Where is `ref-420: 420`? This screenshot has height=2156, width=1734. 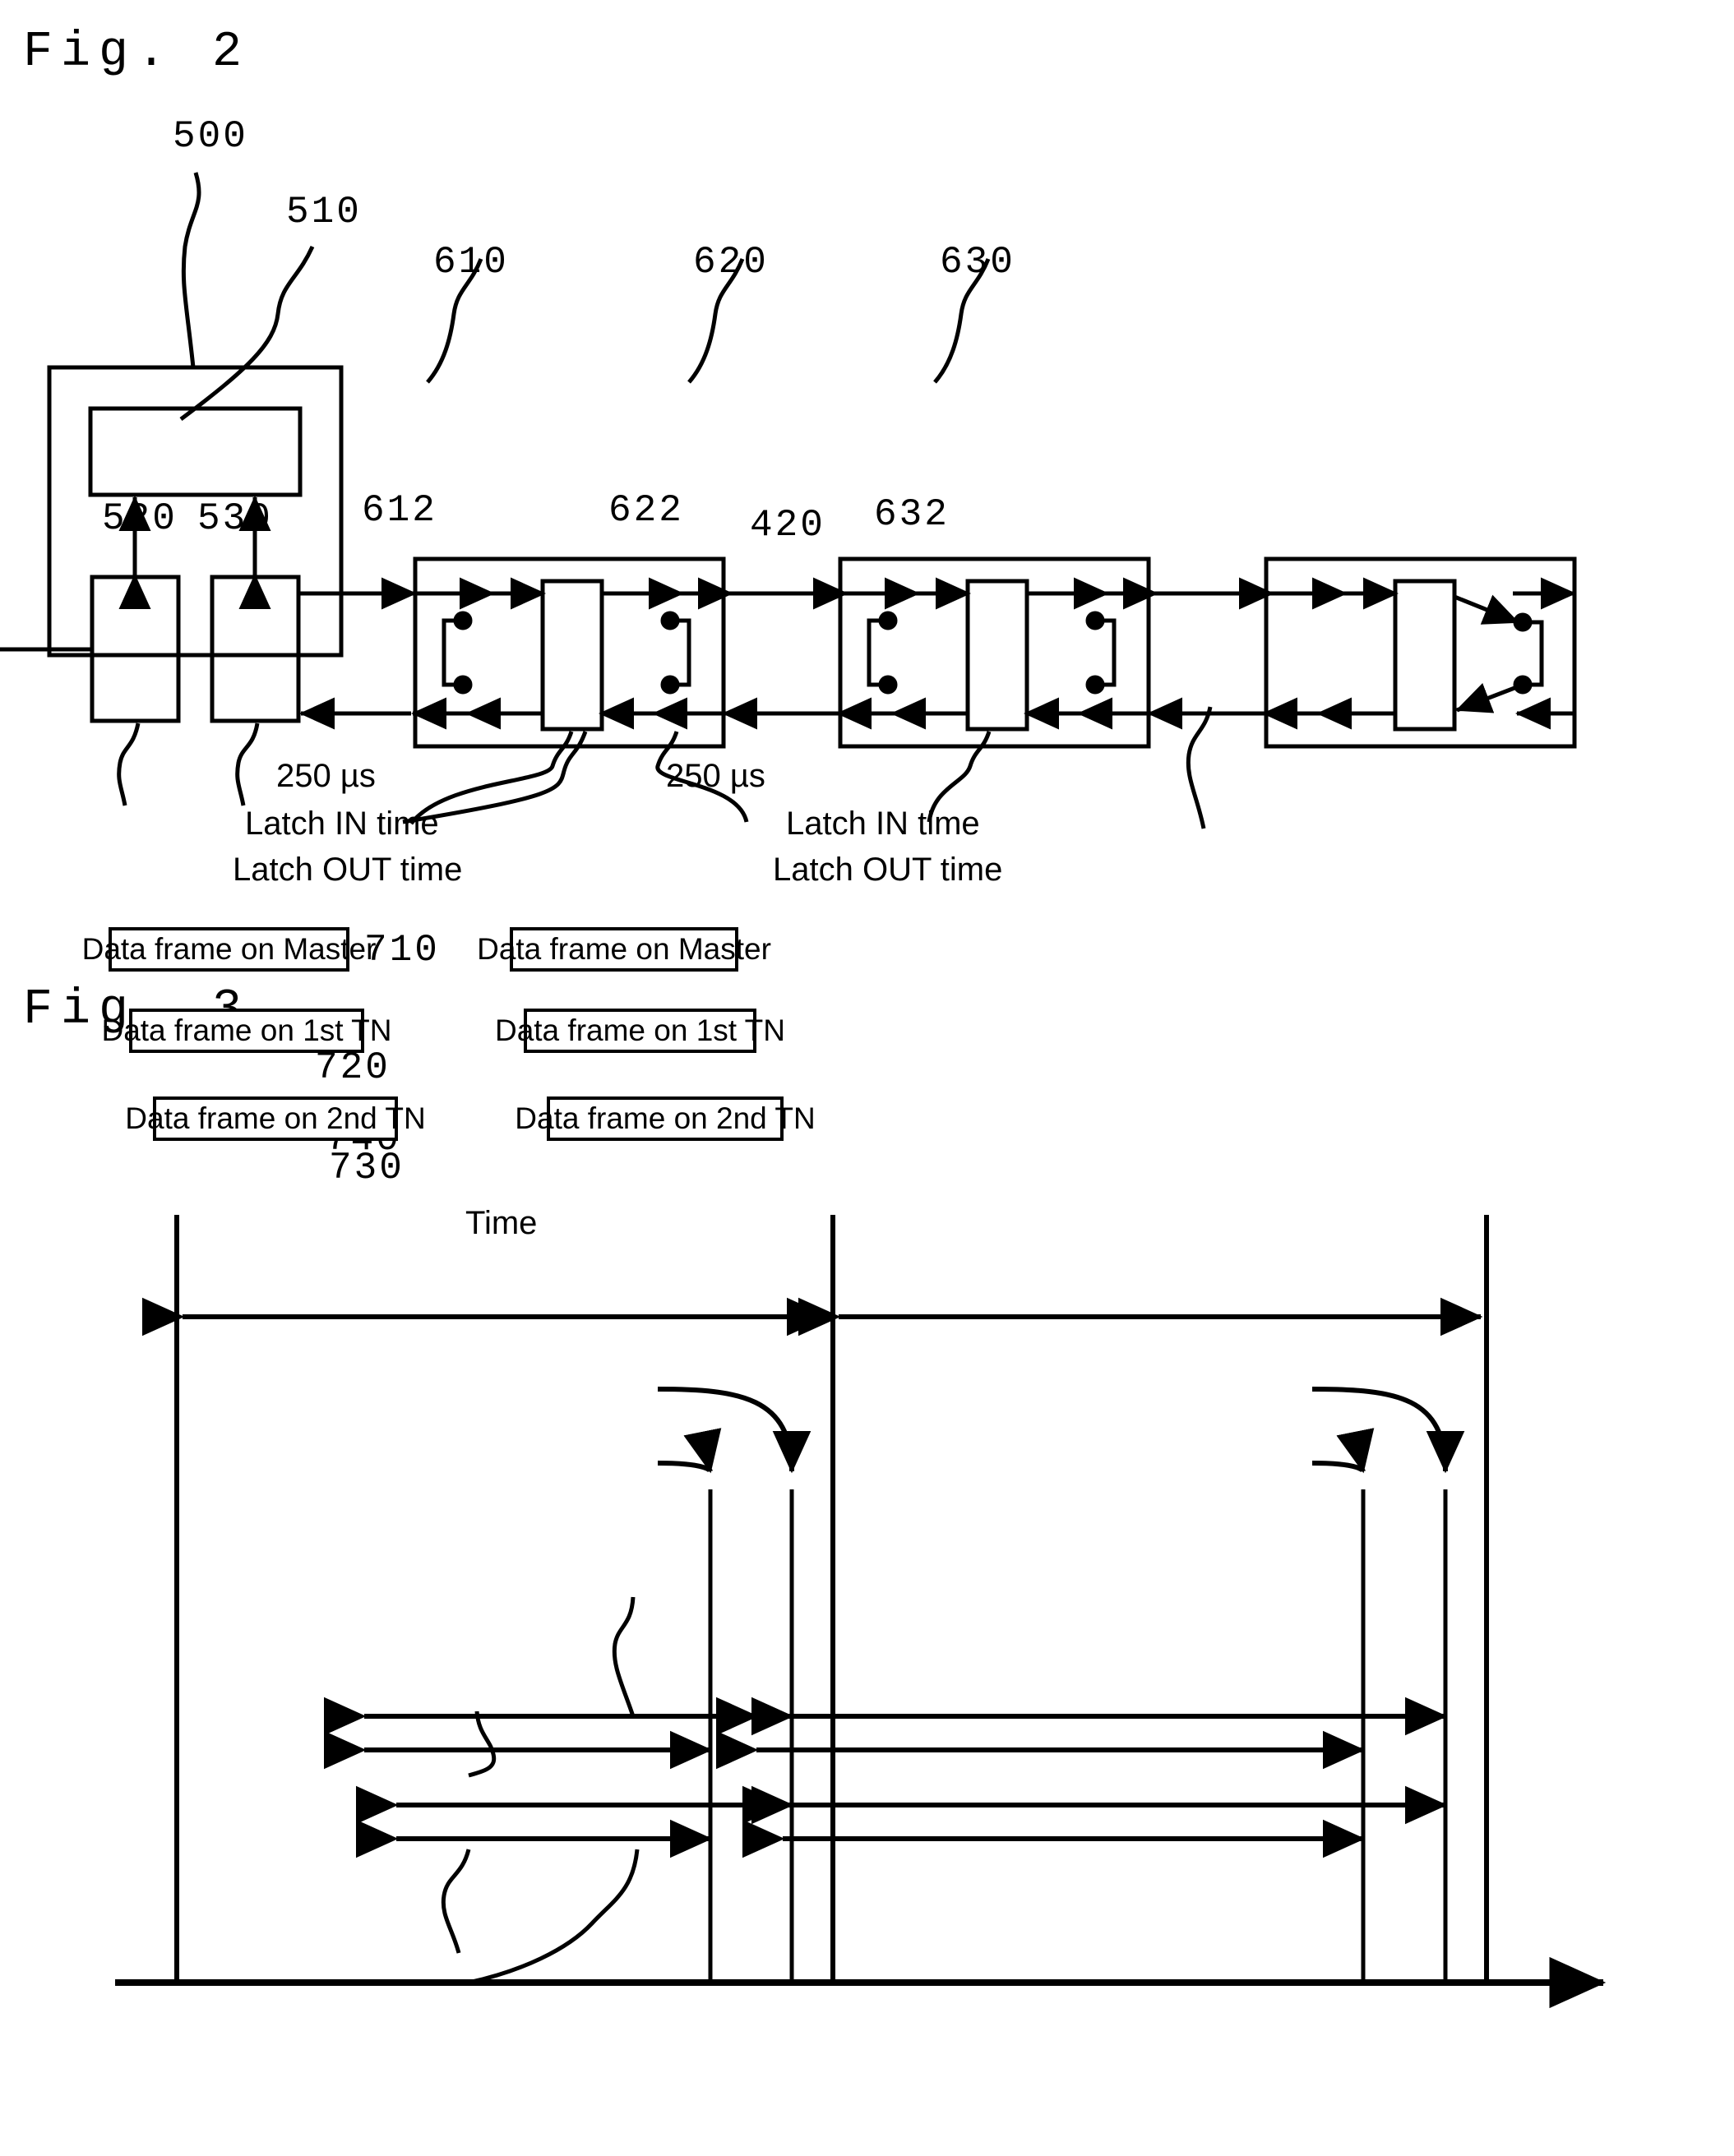
ref-420: 420 is located at coordinates (787, 525).